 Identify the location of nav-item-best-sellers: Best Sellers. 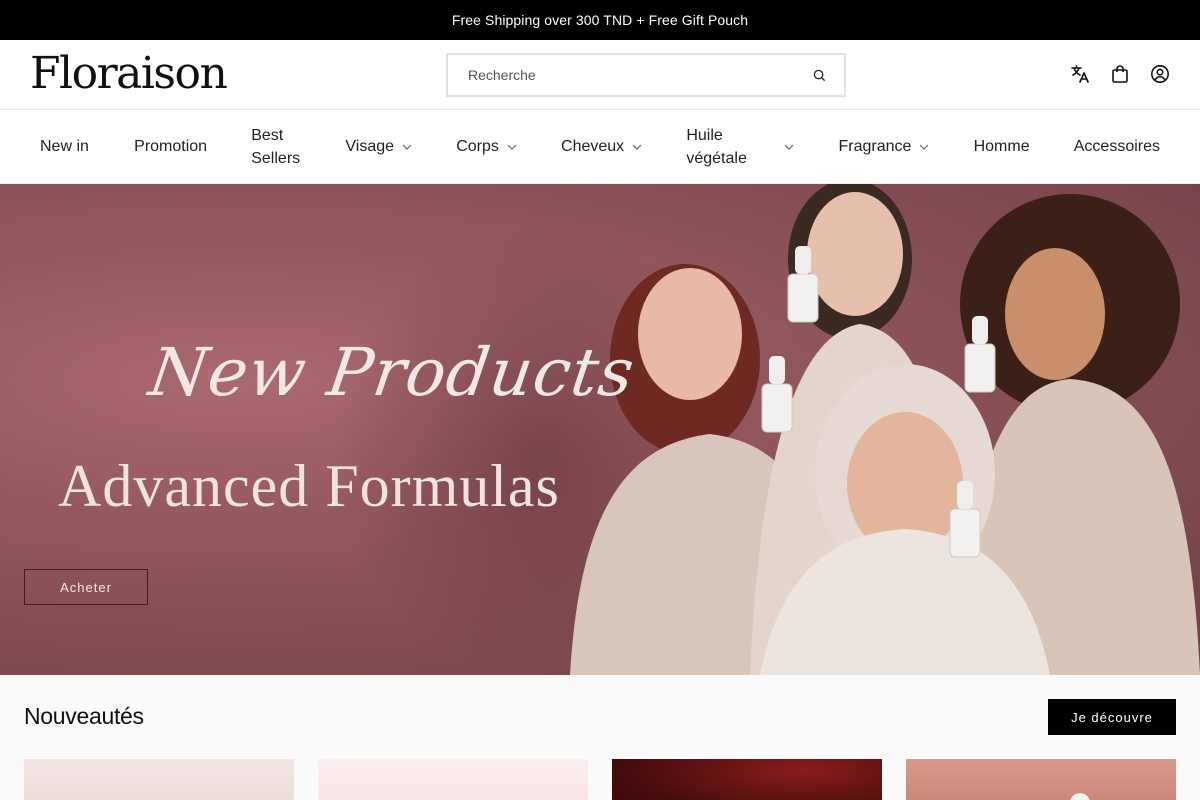
(276, 147).